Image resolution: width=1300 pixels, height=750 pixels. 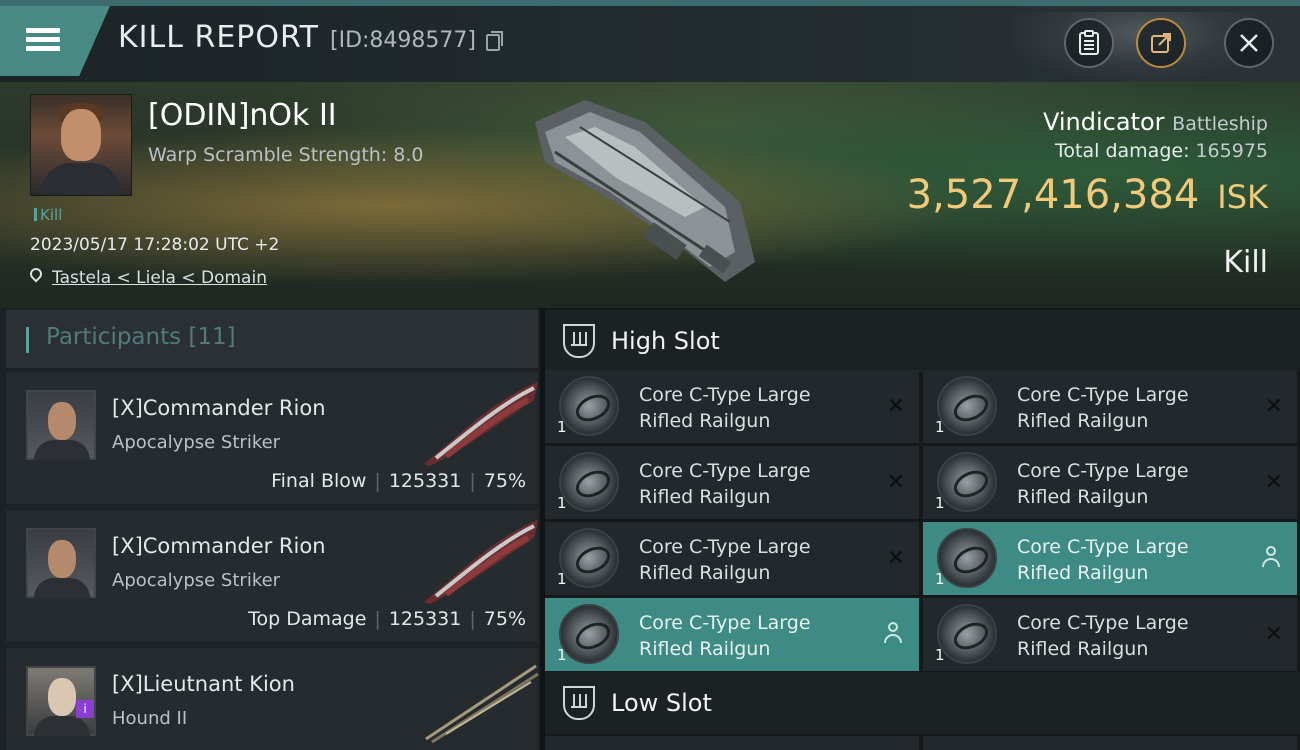 What do you see at coordinates (403, 40) in the screenshot?
I see `kill-id: [ID:8498577]` at bounding box center [403, 40].